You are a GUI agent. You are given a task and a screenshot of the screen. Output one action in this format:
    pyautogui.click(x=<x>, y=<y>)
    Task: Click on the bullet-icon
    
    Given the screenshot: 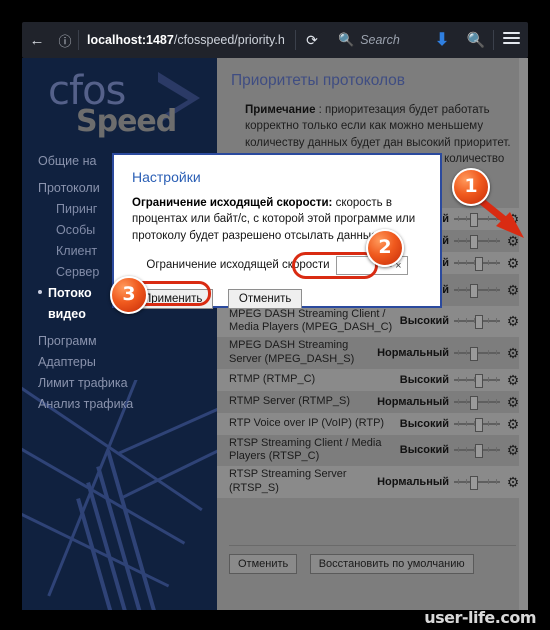 What is the action you would take?
    pyautogui.click(x=40, y=292)
    